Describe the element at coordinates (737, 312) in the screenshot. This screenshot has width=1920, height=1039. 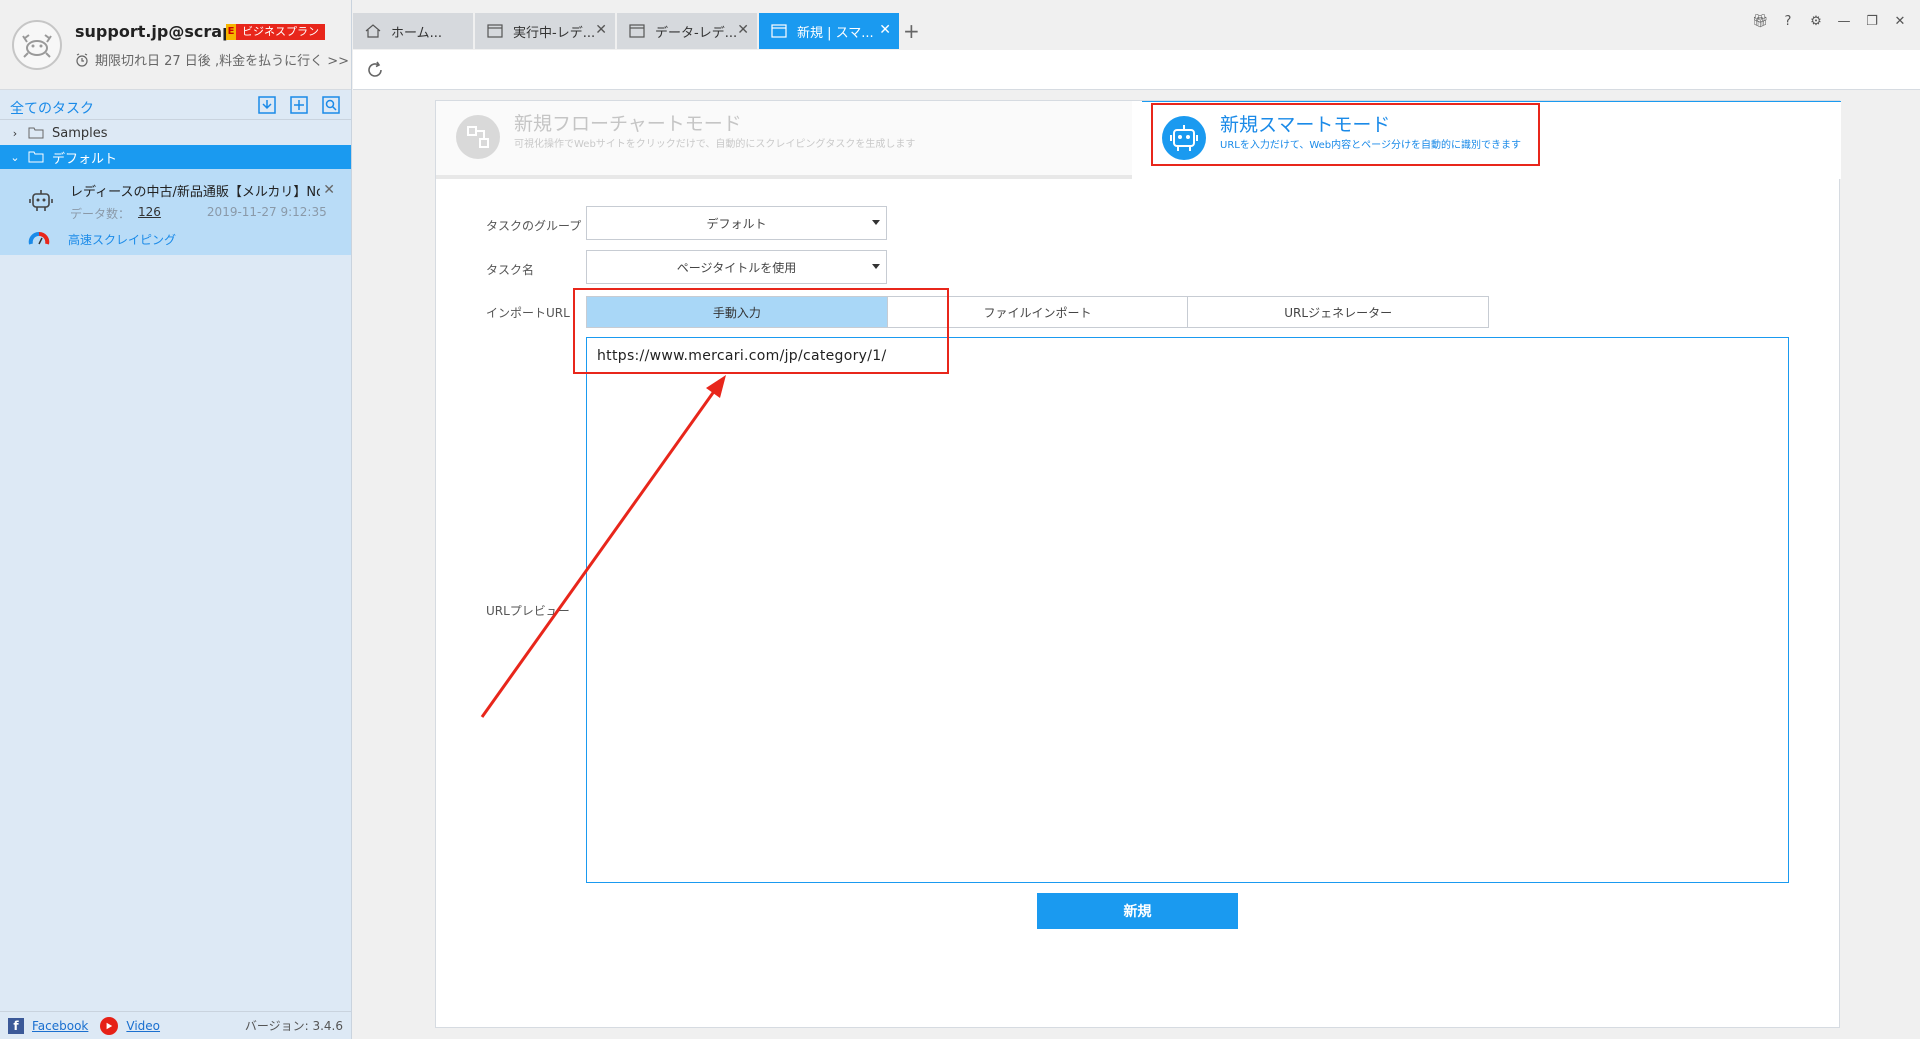
I see `tab-manual-input: 手動入力` at that location.